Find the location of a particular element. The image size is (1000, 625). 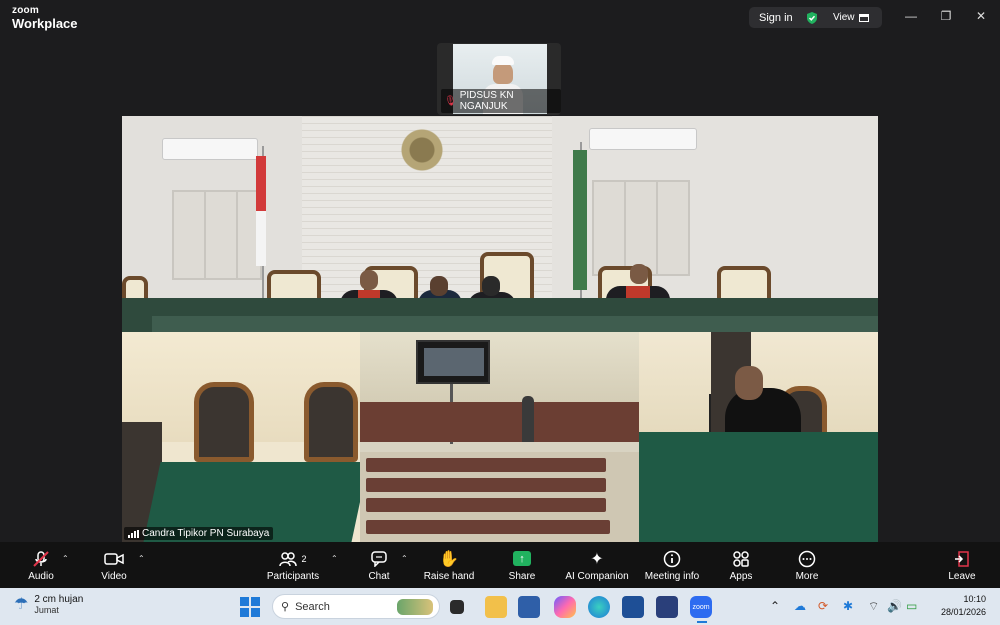

share-button: ↑ Share is located at coordinates (522, 565).